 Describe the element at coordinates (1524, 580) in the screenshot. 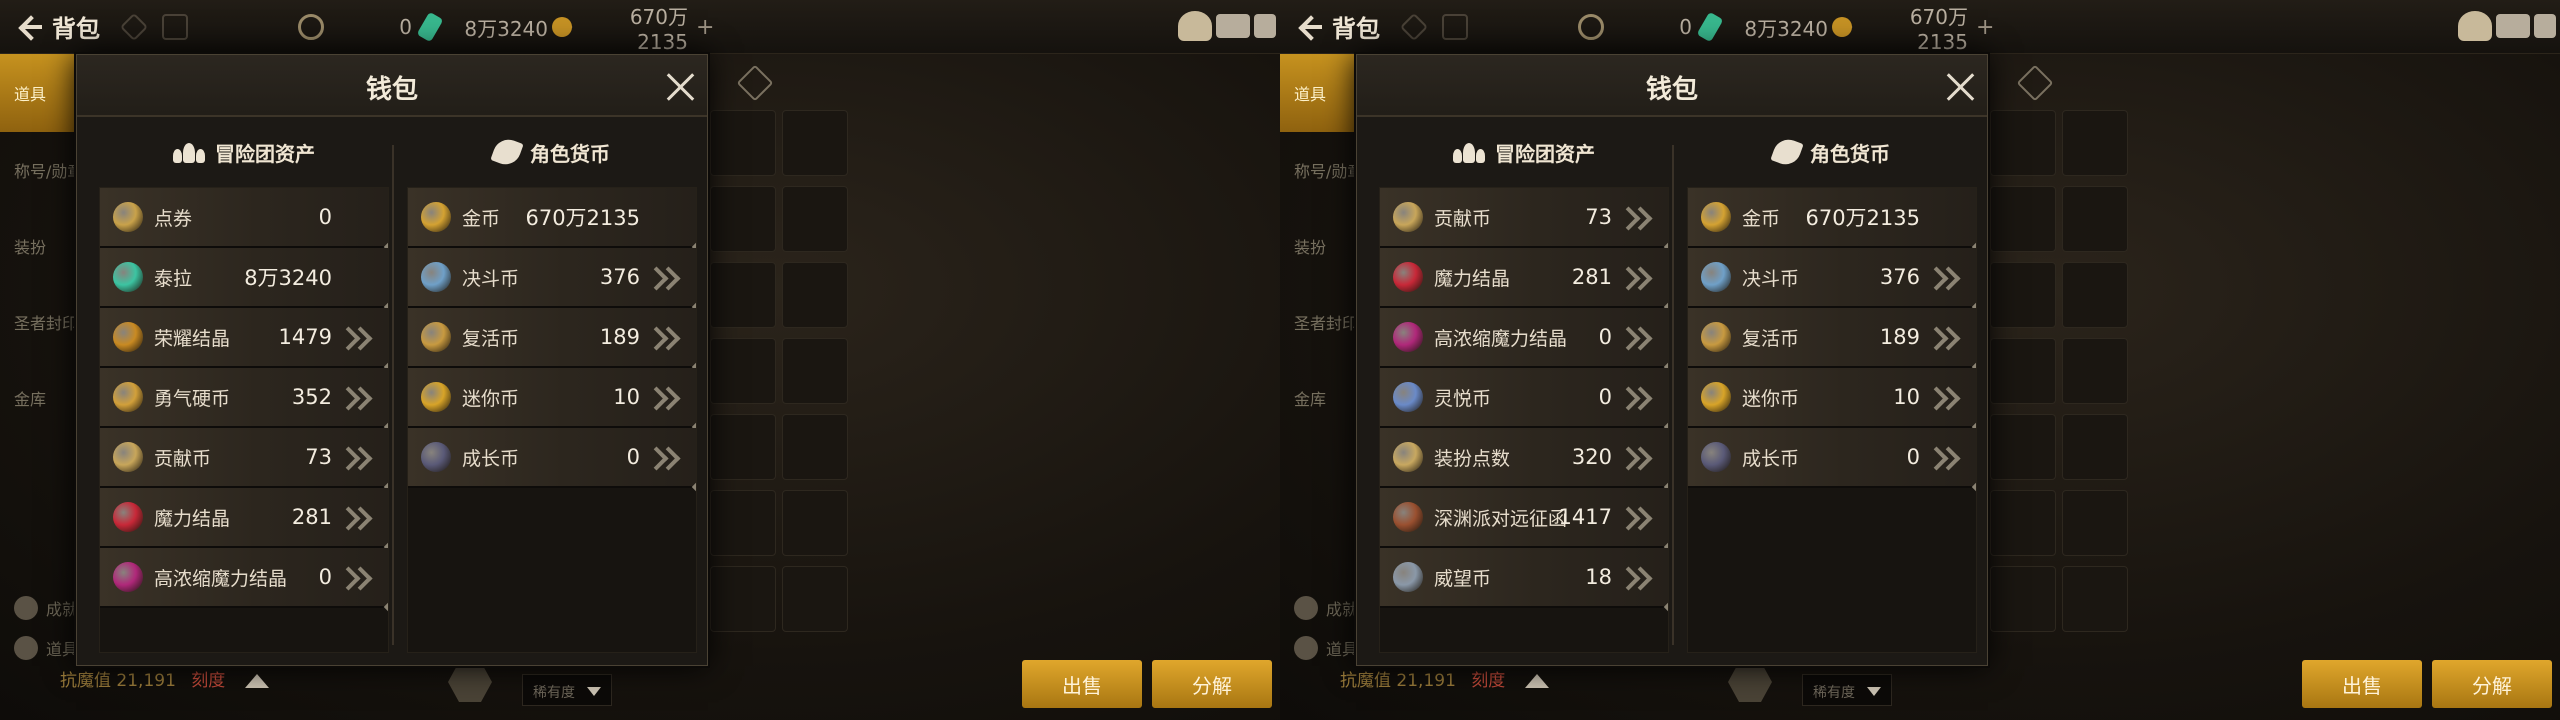

I see `currency-row: 威望币 18` at that location.